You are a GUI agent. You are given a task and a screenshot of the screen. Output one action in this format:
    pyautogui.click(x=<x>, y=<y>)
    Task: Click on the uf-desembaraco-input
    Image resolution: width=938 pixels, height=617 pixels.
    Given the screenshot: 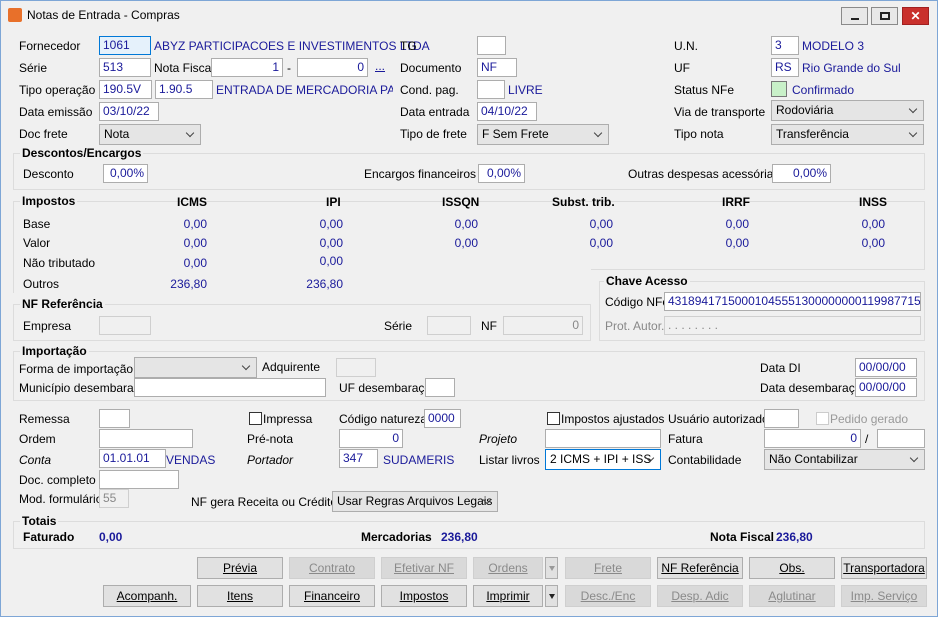 What is the action you would take?
    pyautogui.click(x=440, y=387)
    